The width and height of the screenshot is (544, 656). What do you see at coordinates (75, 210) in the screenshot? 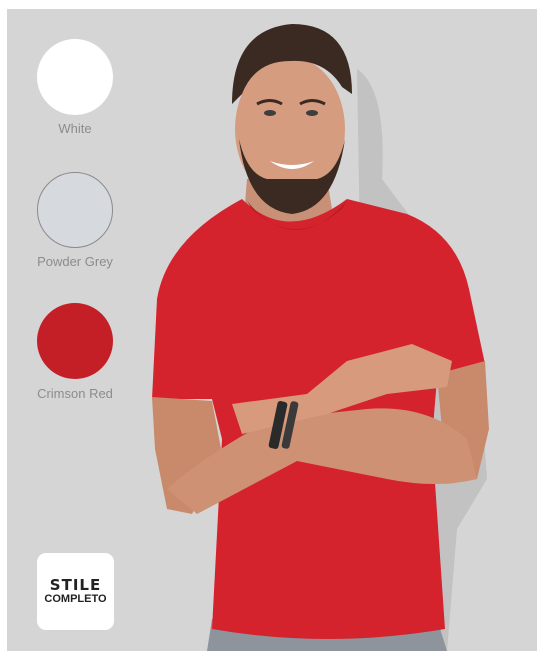
I see `swatch-powder-grey` at bounding box center [75, 210].